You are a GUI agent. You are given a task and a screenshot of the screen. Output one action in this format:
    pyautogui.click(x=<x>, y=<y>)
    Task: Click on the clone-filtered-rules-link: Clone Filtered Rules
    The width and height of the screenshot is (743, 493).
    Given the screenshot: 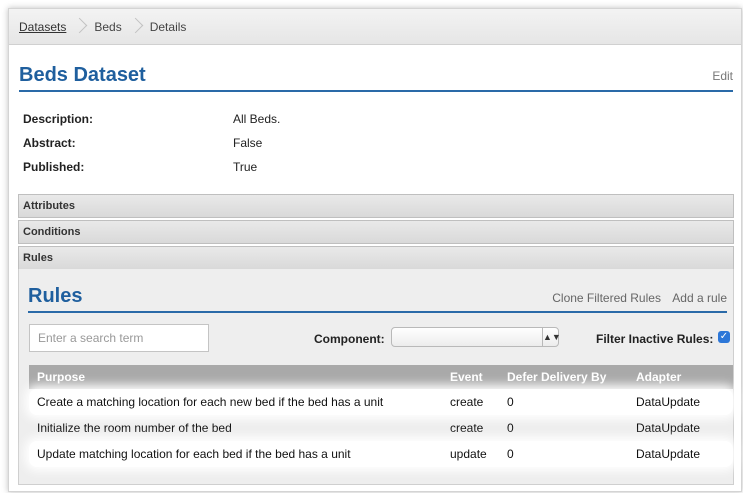 What is the action you would take?
    pyautogui.click(x=606, y=298)
    